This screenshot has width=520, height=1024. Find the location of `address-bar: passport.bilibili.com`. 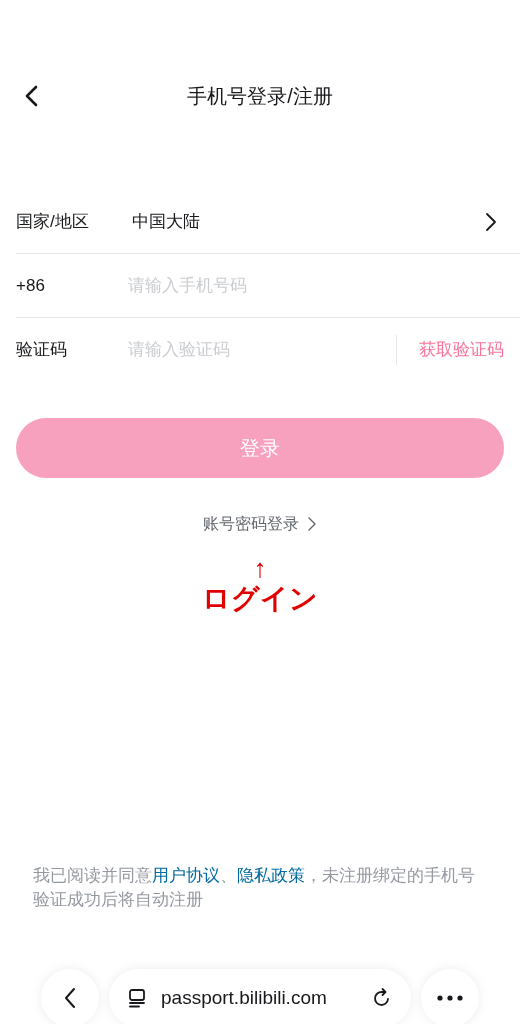

address-bar: passport.bilibili.com is located at coordinates (260, 996).